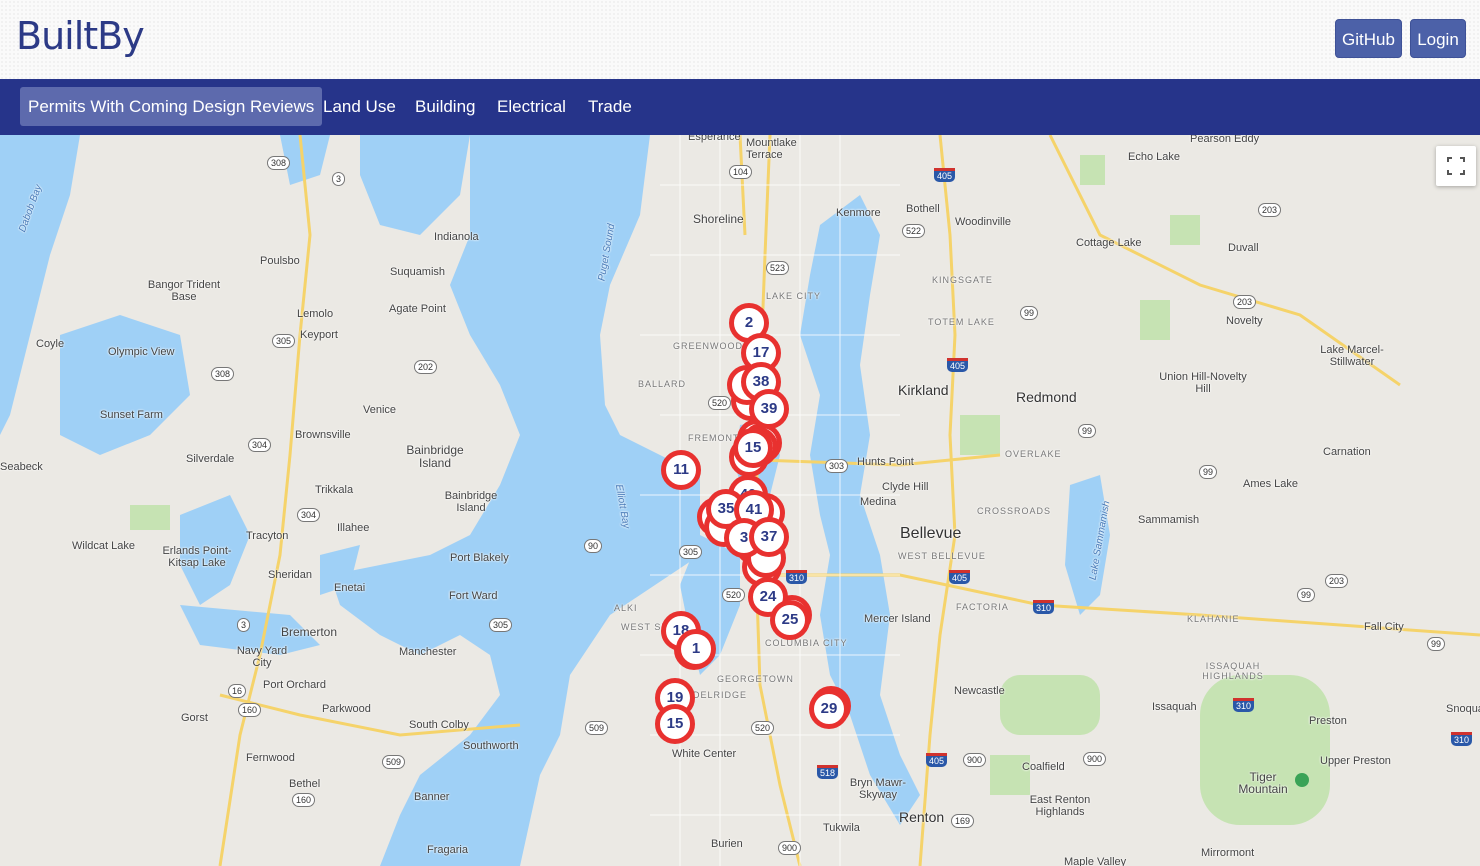  What do you see at coordinates (304, 800) in the screenshot?
I see `road-shield: 160` at bounding box center [304, 800].